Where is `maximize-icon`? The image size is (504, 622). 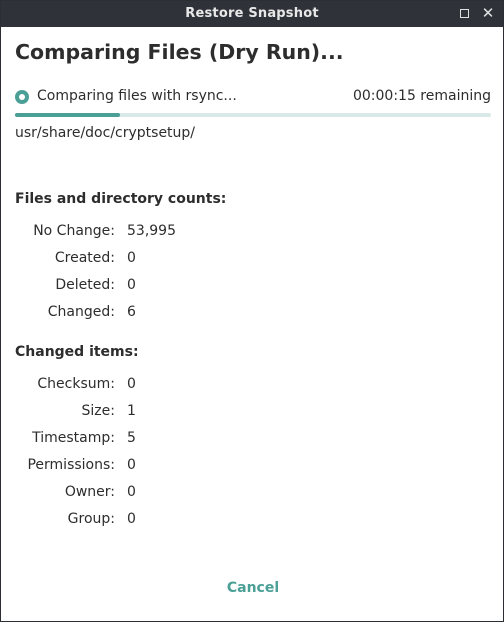 maximize-icon is located at coordinates (464, 13).